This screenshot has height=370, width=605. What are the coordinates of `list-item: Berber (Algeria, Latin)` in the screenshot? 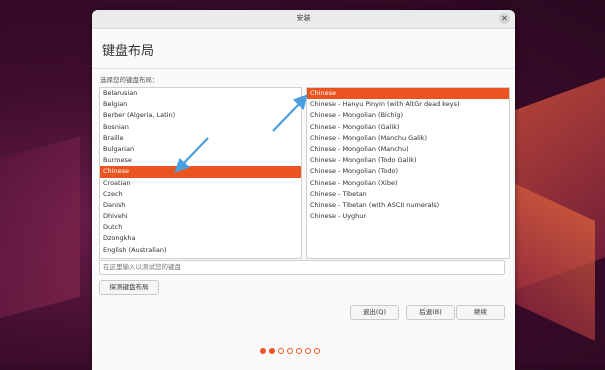 It's located at (200, 115).